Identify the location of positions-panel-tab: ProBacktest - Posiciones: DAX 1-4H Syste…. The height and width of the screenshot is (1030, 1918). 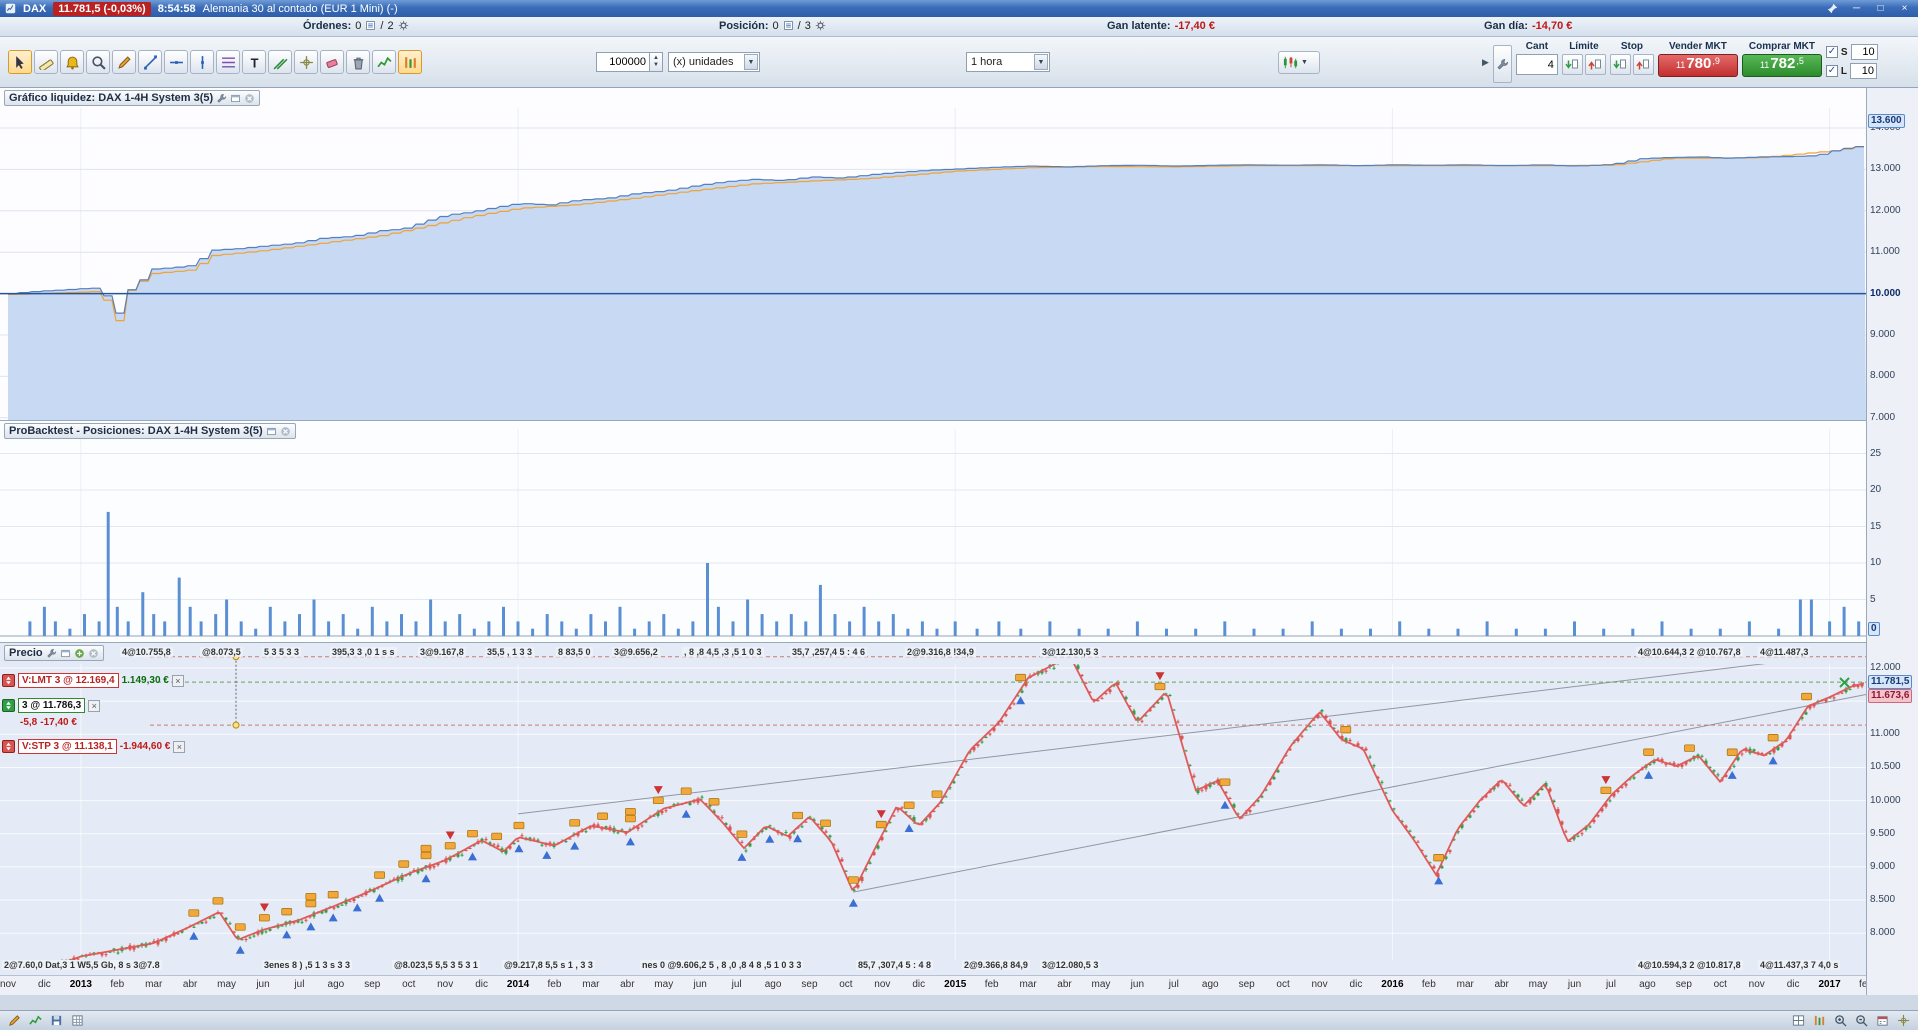
(150, 431).